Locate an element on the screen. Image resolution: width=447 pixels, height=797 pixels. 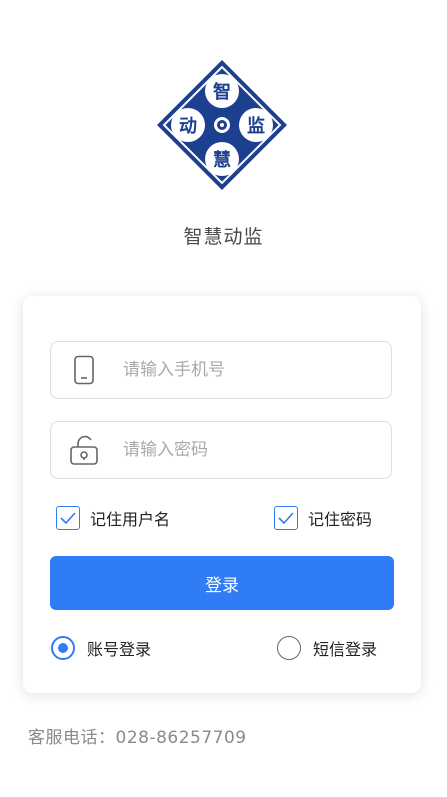
phone-icon is located at coordinates (84, 370).